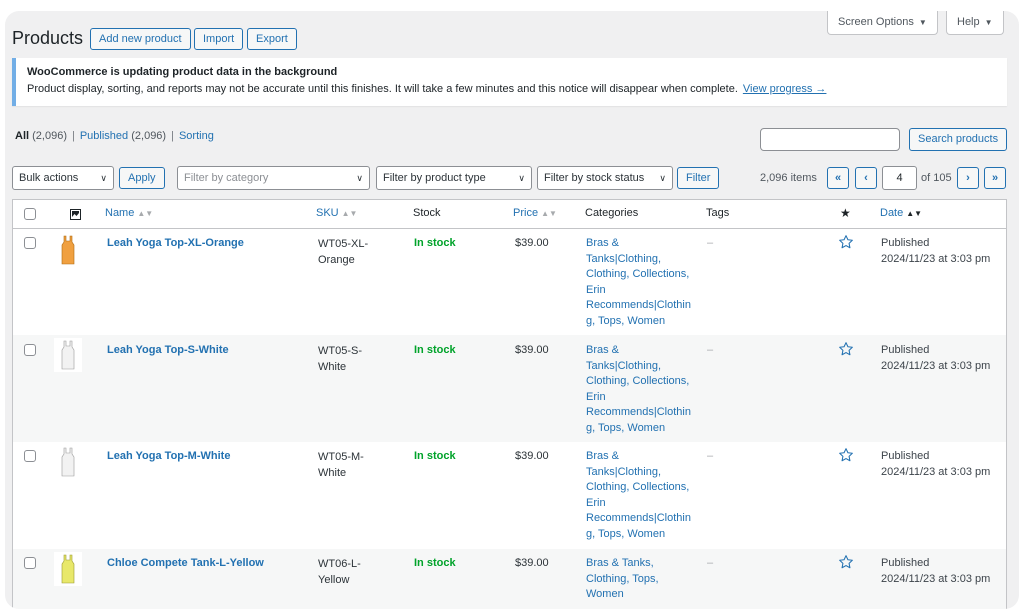  Describe the element at coordinates (899, 178) in the screenshot. I see `current-page-input: 4` at that location.